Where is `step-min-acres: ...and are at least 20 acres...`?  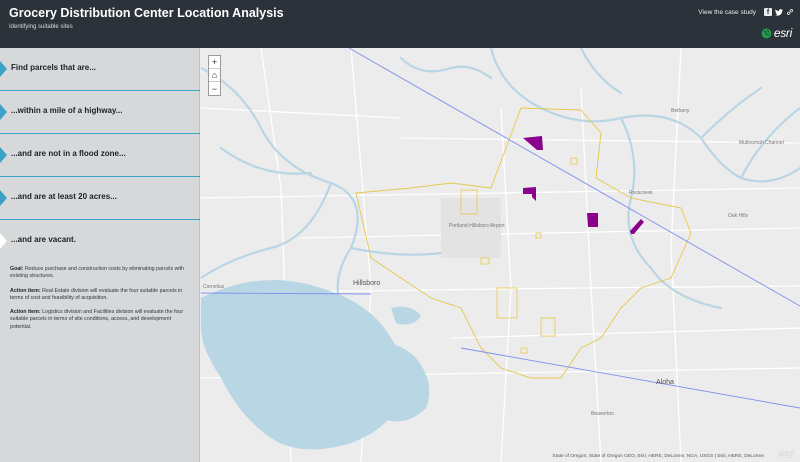
step-min-acres: ...and are at least 20 acres... is located at coordinates (100, 198).